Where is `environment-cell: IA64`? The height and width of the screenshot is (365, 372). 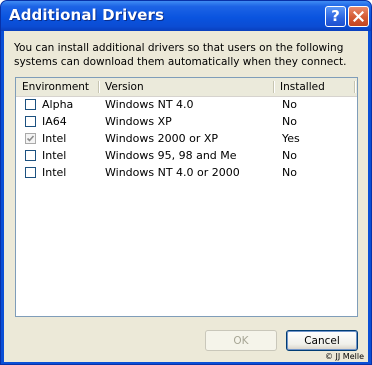 environment-cell: IA64 is located at coordinates (54, 121).